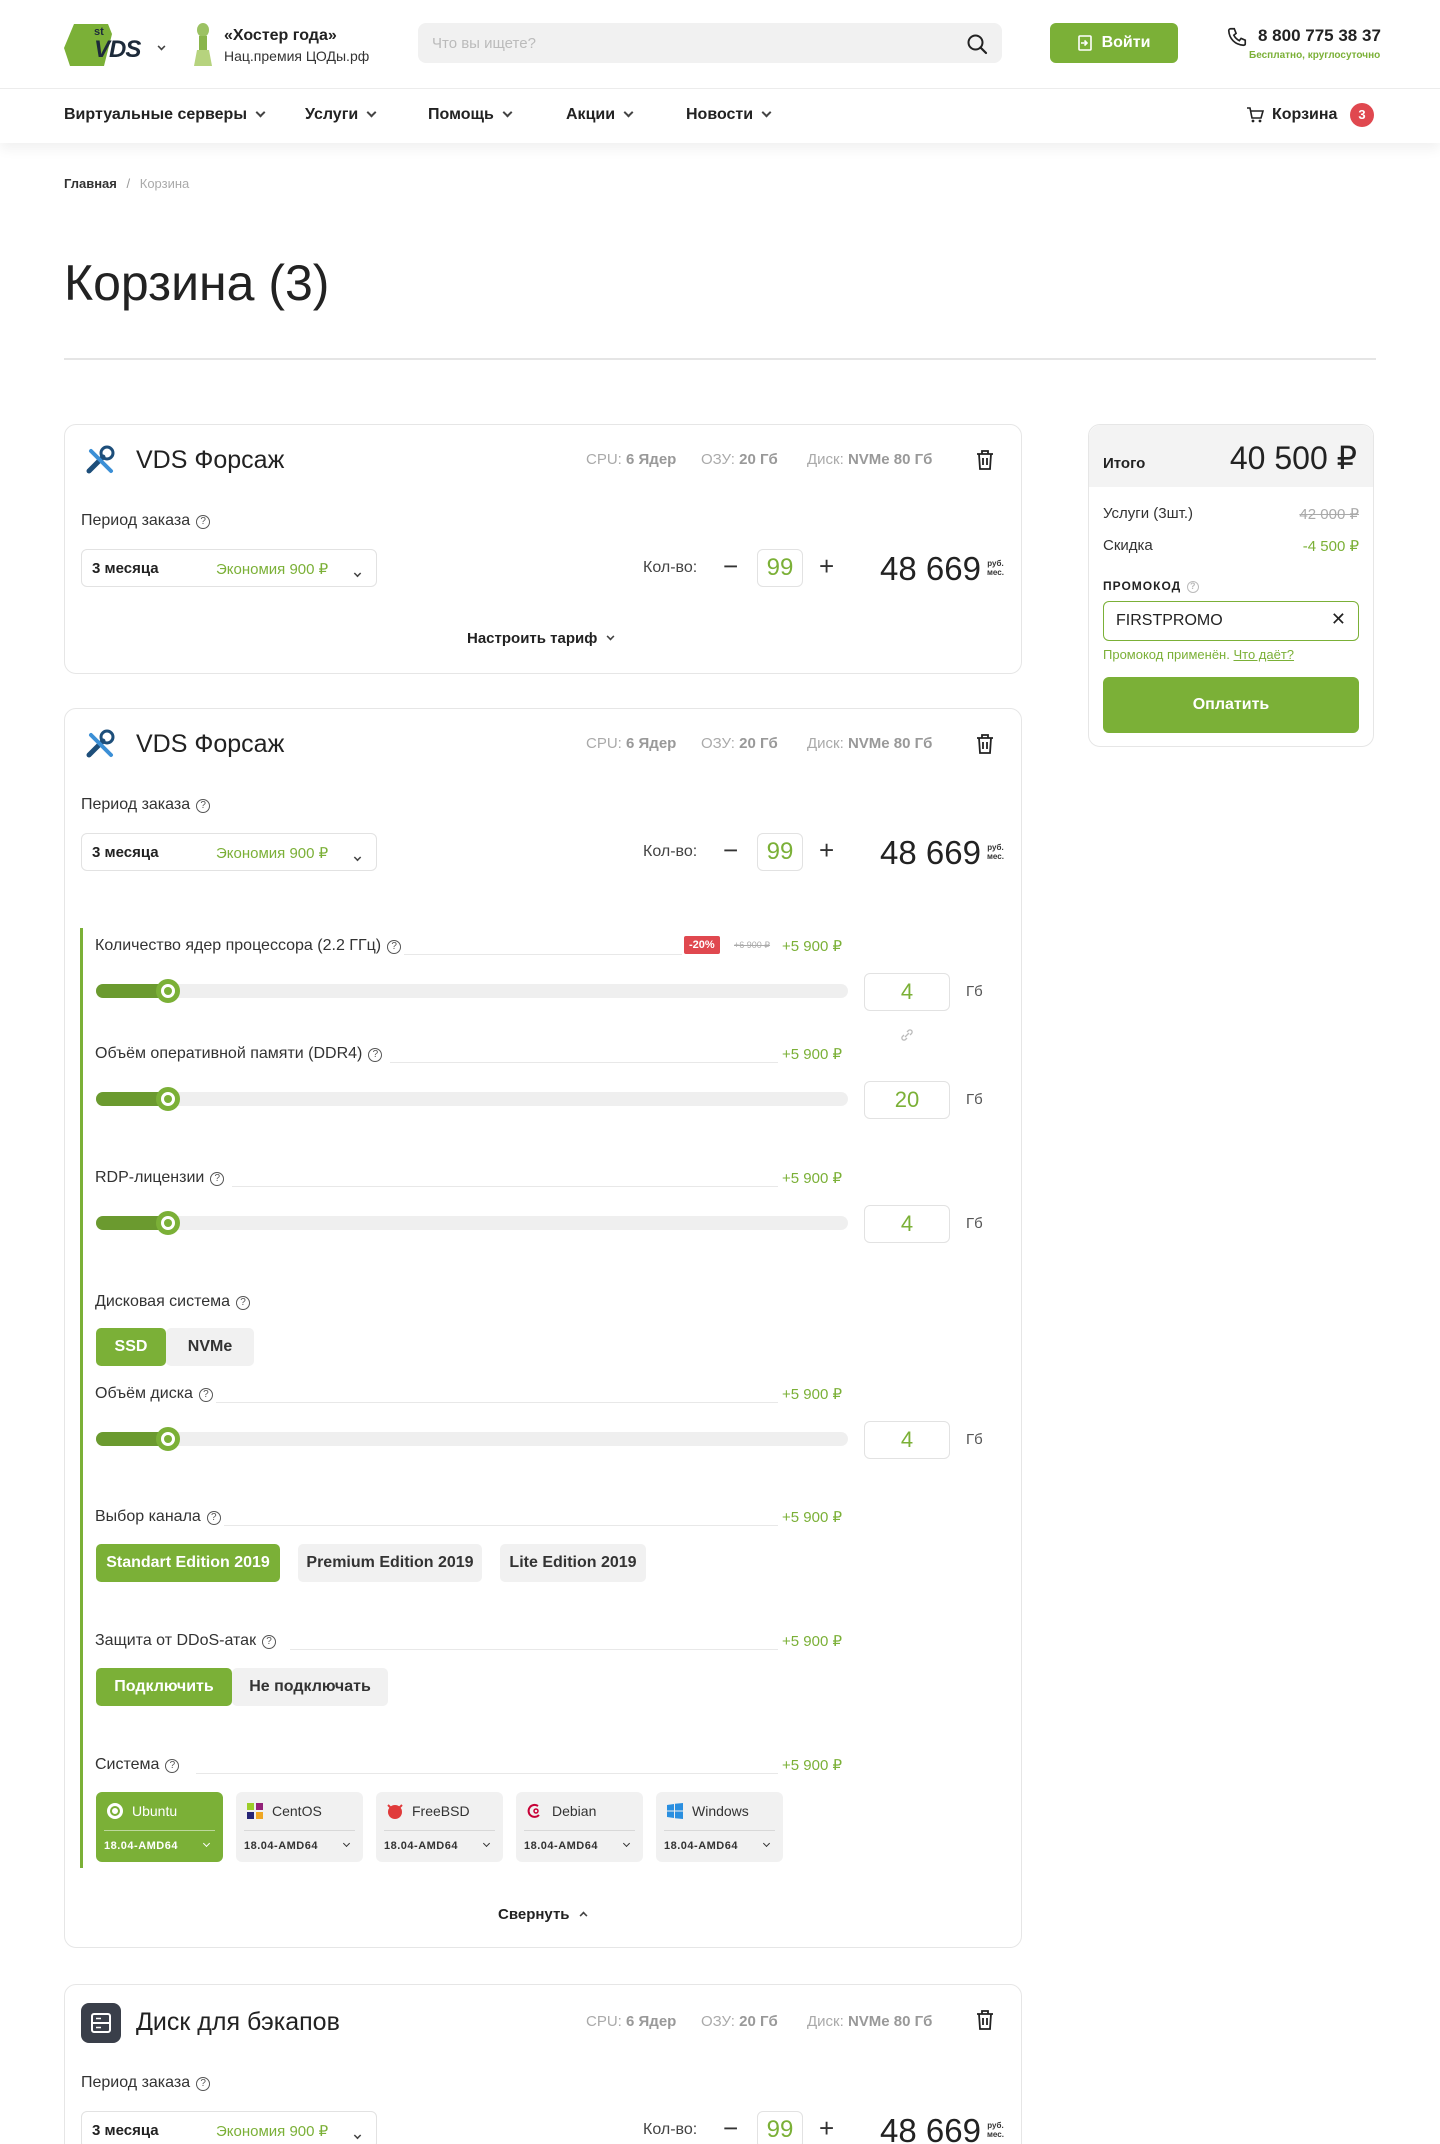  I want to click on nav-label: Виртуальные серверы, so click(155, 114).